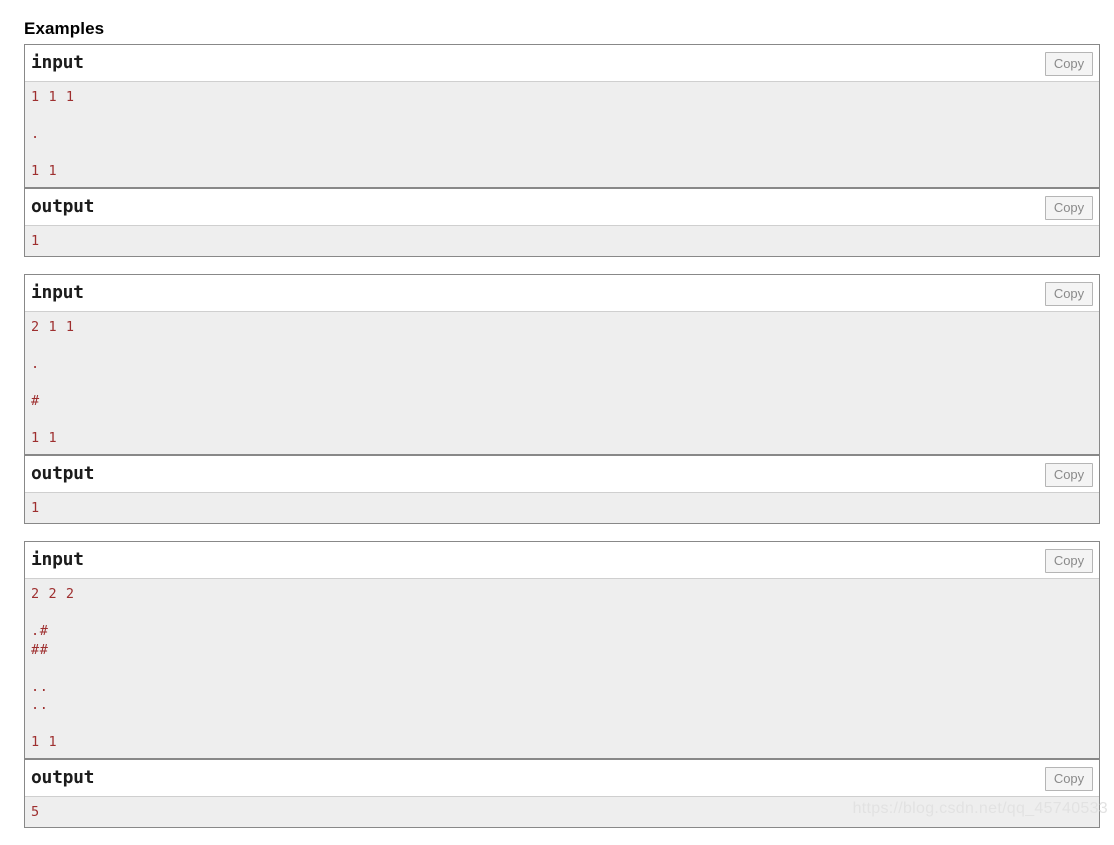 Image resolution: width=1114 pixels, height=845 pixels. Describe the element at coordinates (1069, 778) in the screenshot. I see `copy-output-button-3: Copy` at that location.